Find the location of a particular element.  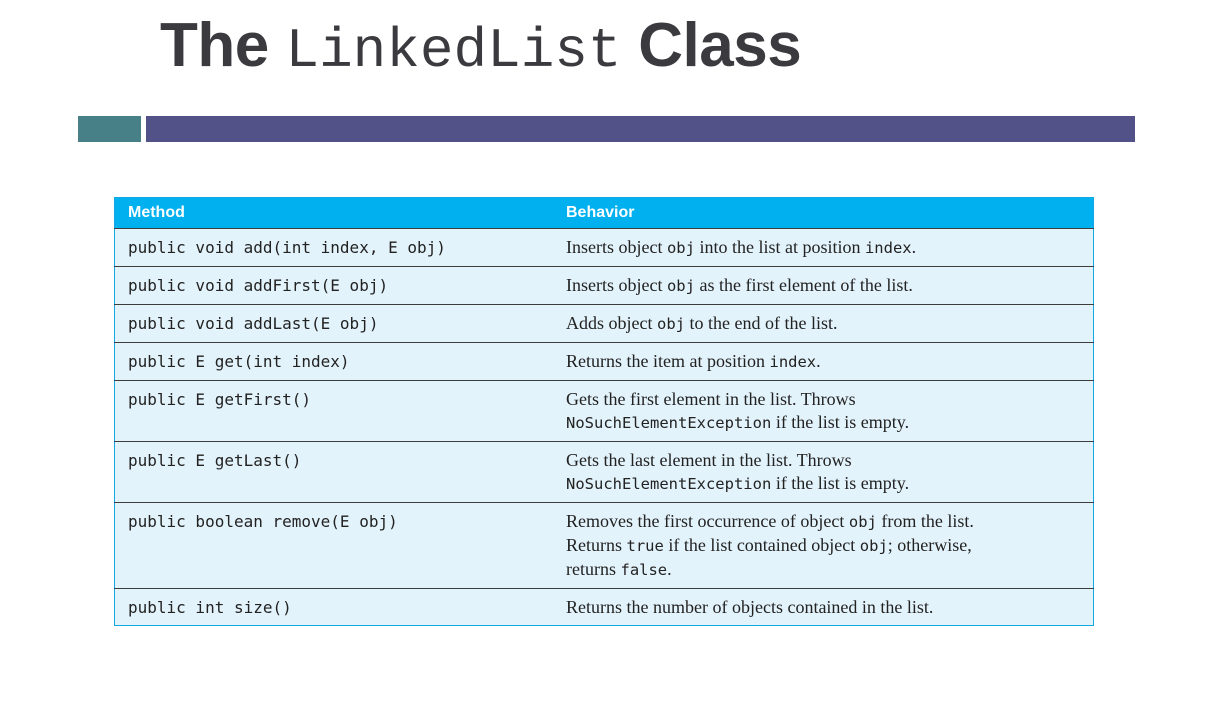

method-behavior: Adds object obj to the end of the list. is located at coordinates (823, 323).